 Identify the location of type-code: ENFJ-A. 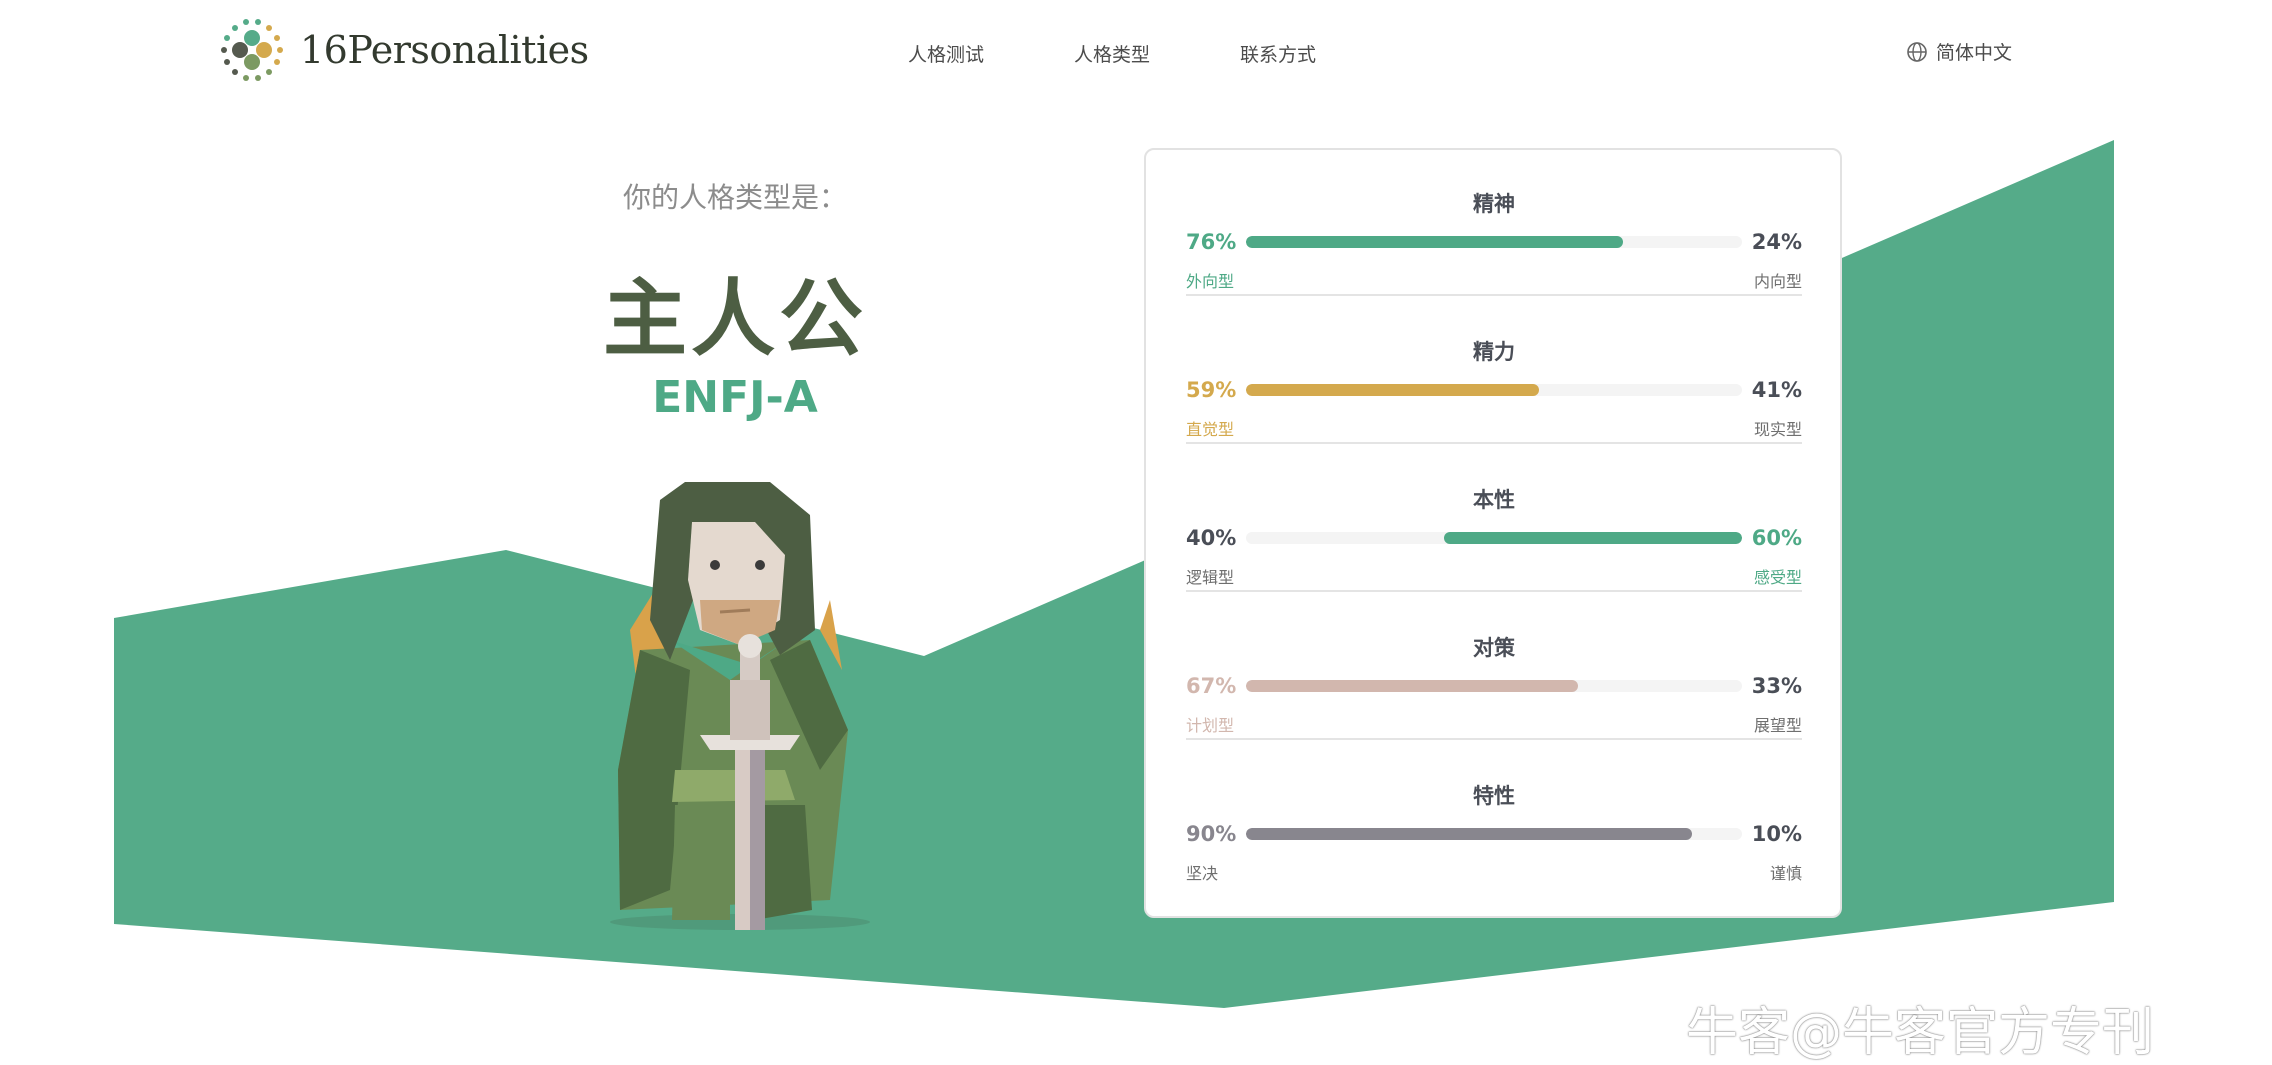
(735, 397).